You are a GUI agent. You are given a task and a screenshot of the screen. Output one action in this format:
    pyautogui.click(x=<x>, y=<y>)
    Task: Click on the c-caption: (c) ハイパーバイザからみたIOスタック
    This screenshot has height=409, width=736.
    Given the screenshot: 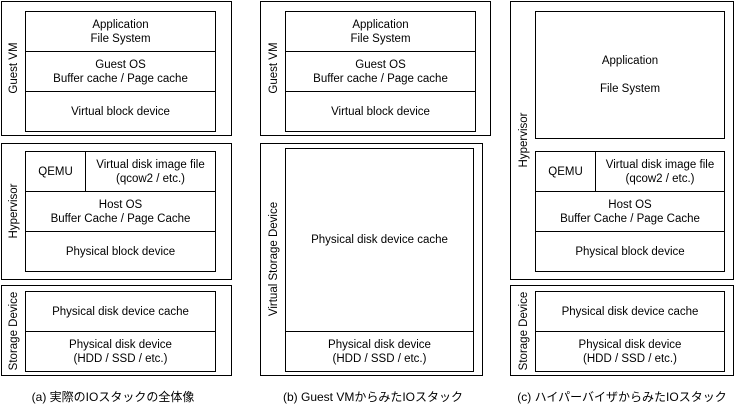 What is the action you would take?
    pyautogui.click(x=622, y=397)
    